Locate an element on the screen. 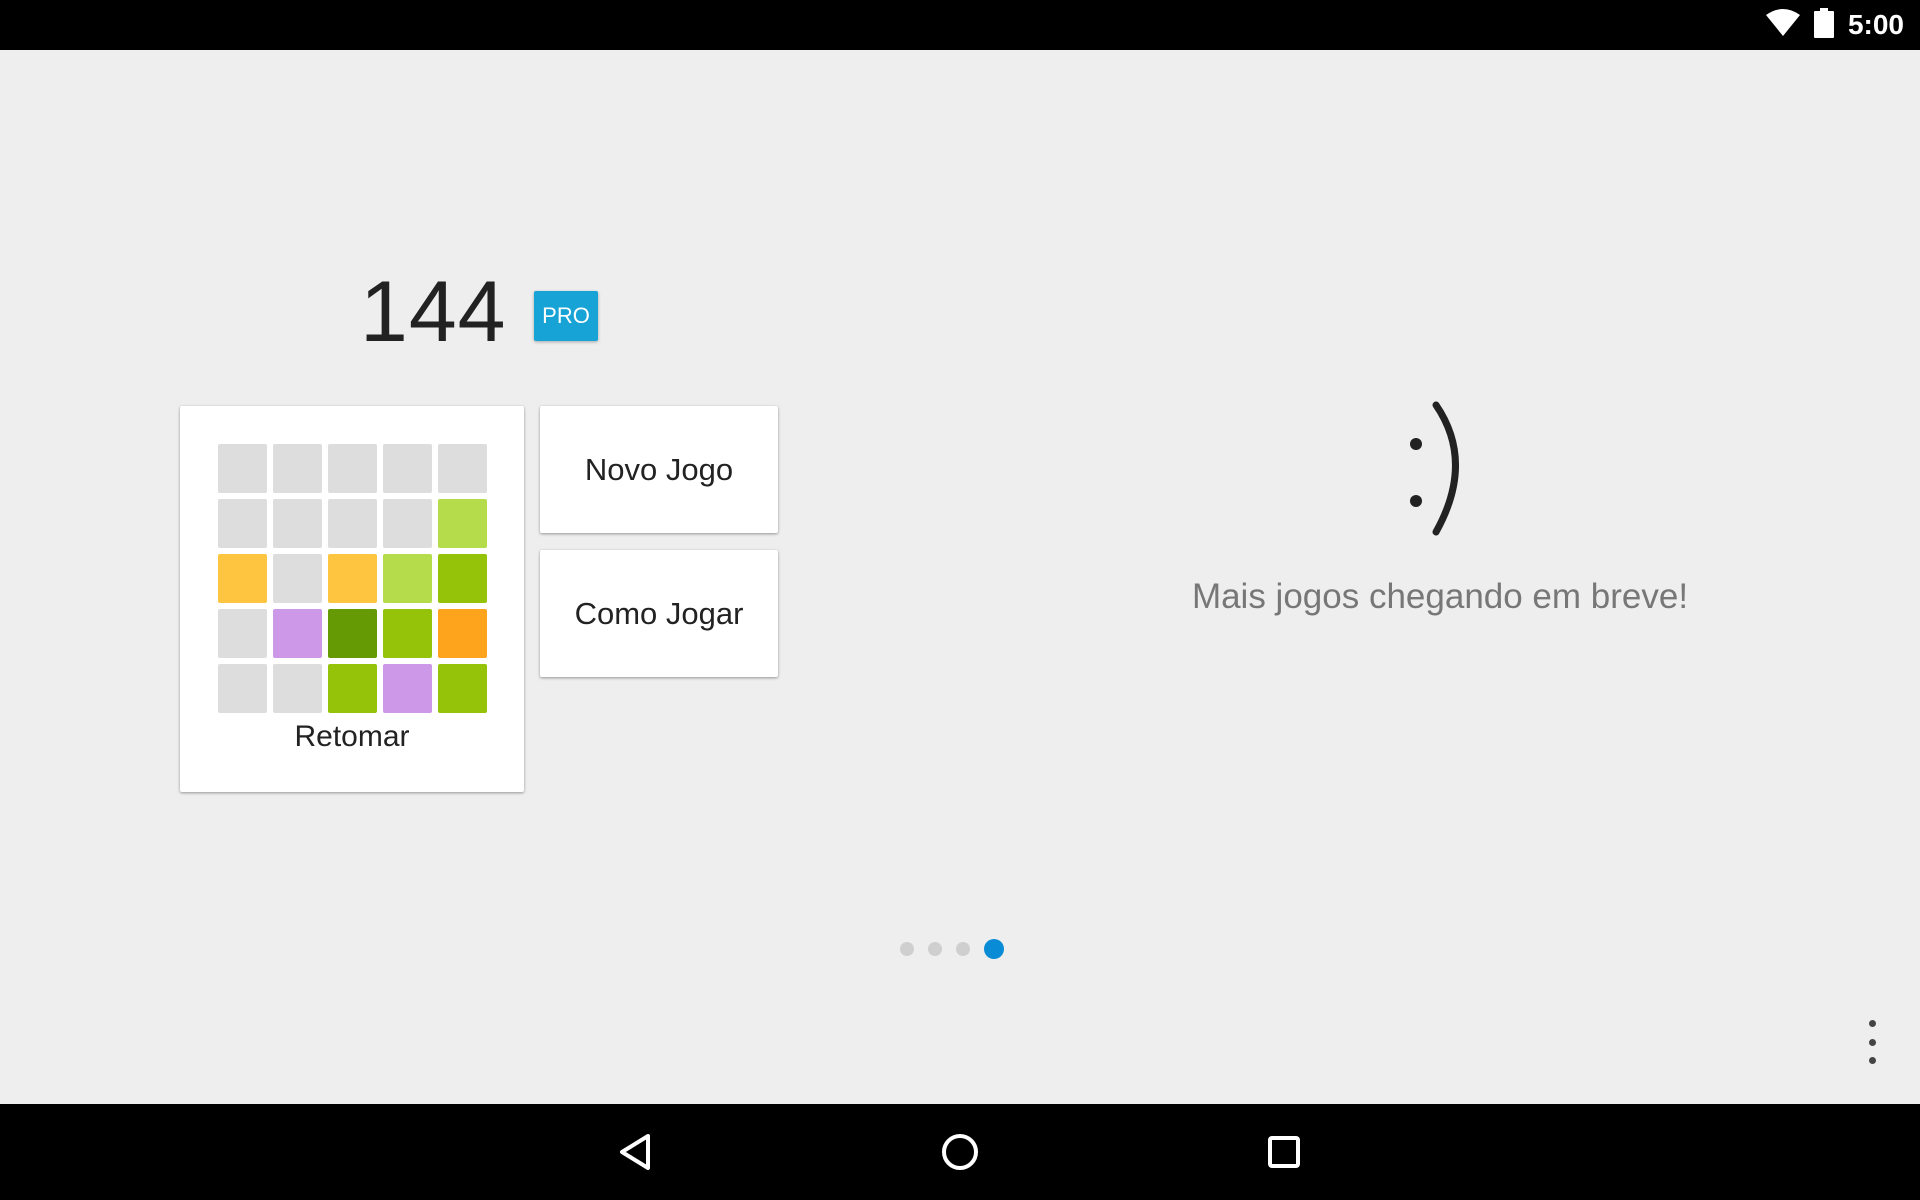 The height and width of the screenshot is (1200, 1920). resume-label: Retomar is located at coordinates (352, 736).